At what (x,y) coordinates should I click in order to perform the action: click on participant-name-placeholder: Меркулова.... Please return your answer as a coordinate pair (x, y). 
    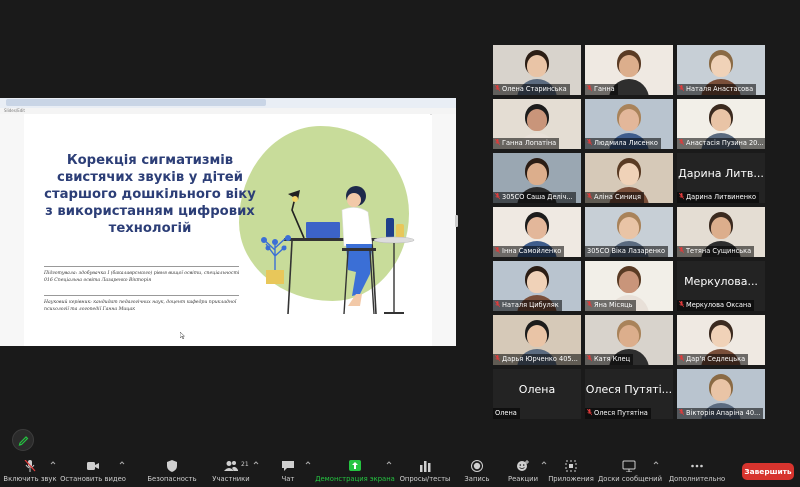
    Looking at the image, I should click on (721, 281).